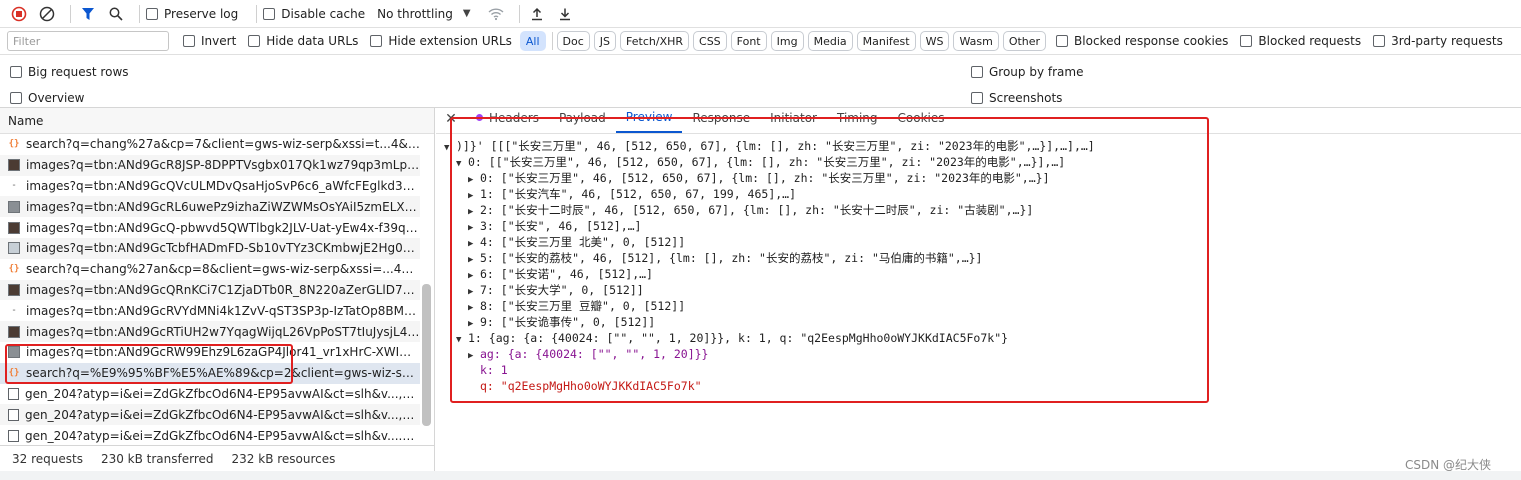 Image resolution: width=1521 pixels, height=480 pixels. Describe the element at coordinates (88, 14) in the screenshot. I see `filter-icon` at that location.